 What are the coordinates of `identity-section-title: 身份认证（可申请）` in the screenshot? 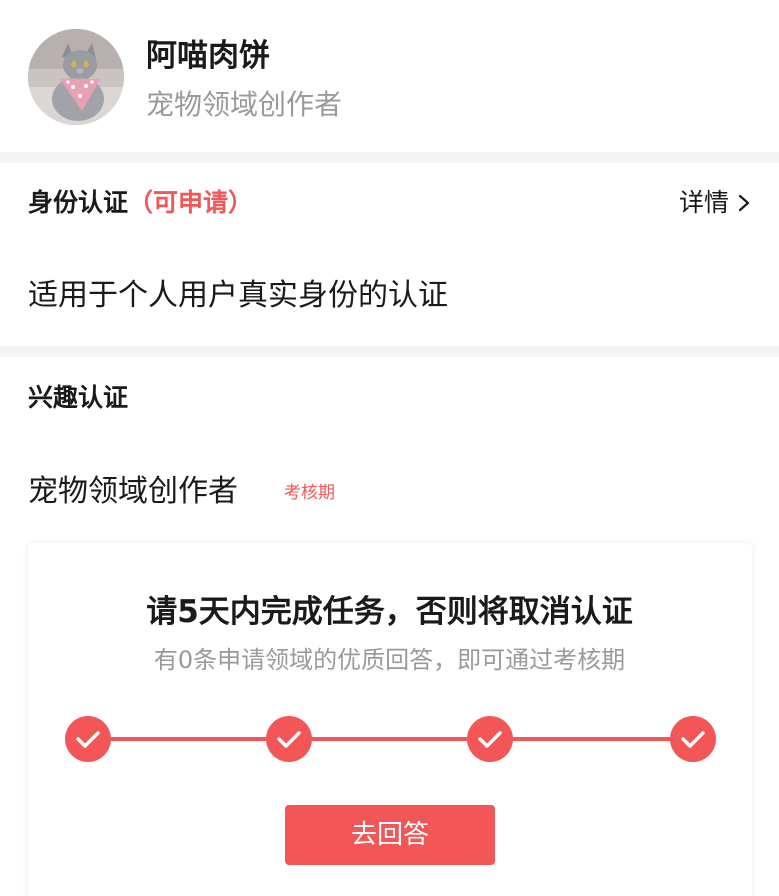 It's located at (140, 203).